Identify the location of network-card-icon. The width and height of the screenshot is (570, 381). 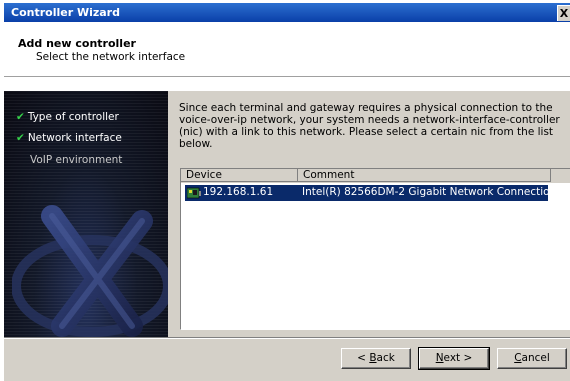
(194, 193).